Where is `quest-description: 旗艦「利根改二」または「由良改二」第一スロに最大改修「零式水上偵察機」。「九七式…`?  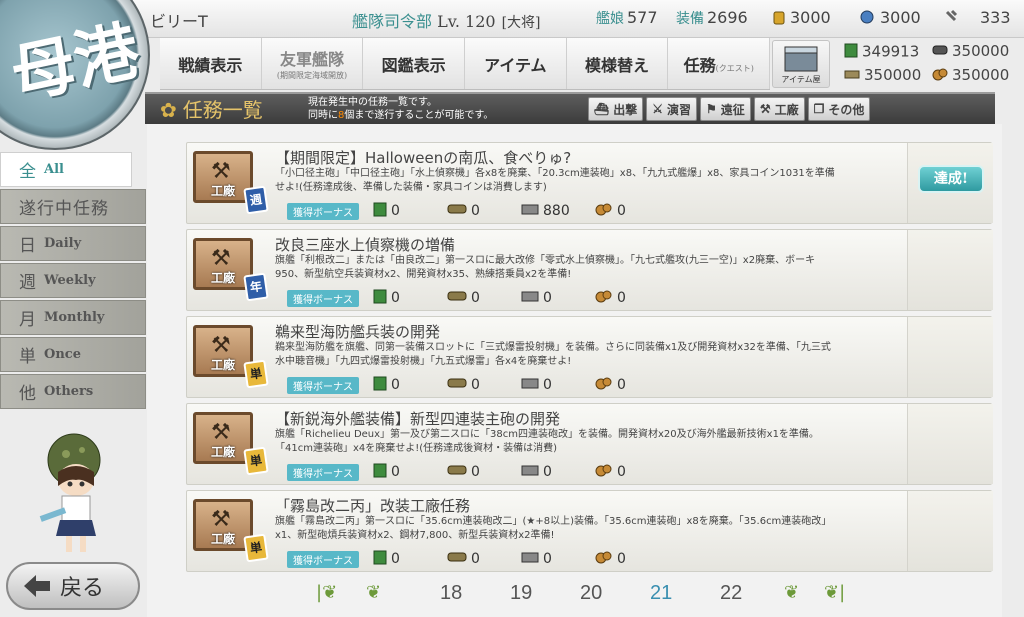 quest-description: 旗艦「利根改二」または「由良改二」第一スロに最大改修「零式水上偵察機」。「九七式… is located at coordinates (545, 267).